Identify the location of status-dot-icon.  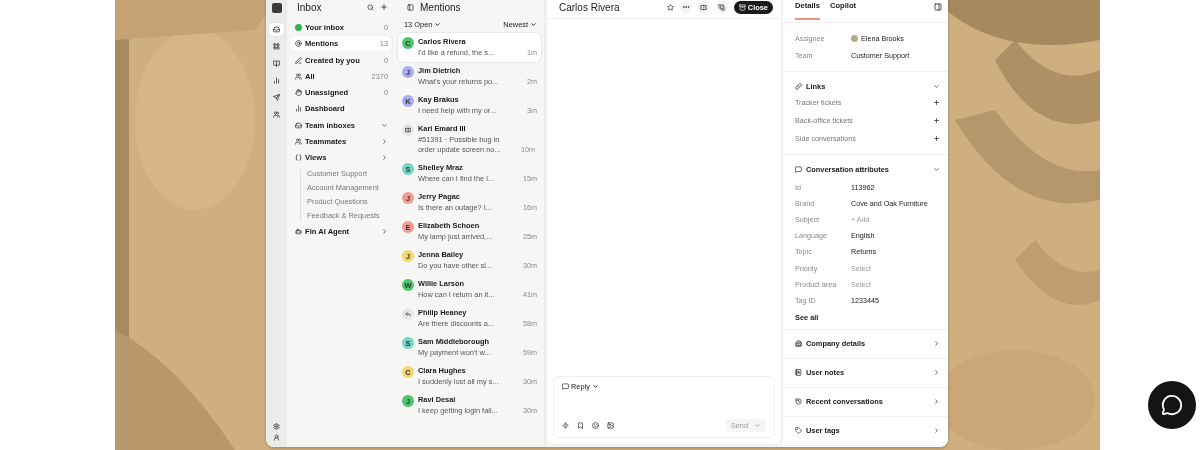
(298, 27).